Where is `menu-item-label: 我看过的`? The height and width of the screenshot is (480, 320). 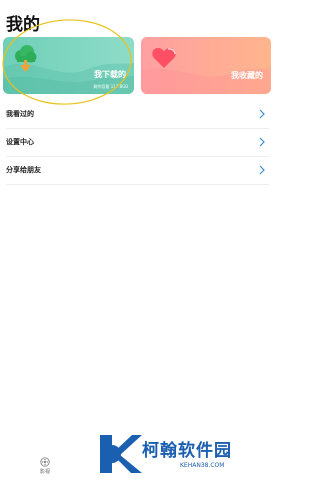
menu-item-label: 我看过的 is located at coordinates (20, 114).